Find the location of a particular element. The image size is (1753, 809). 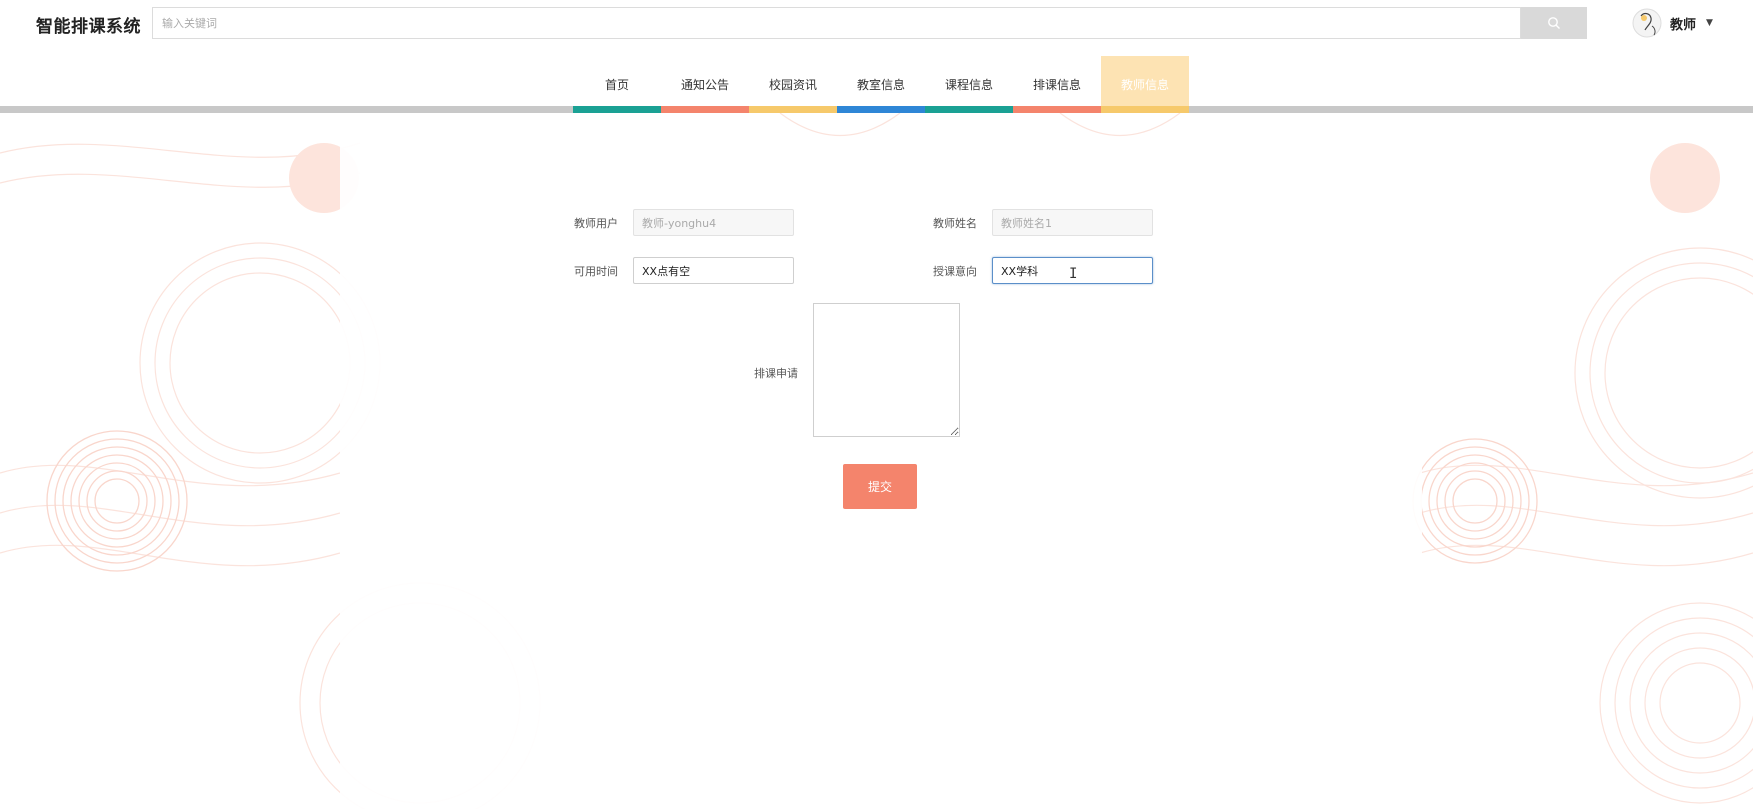

nav-item-label: 课程信息 is located at coordinates (968, 85).